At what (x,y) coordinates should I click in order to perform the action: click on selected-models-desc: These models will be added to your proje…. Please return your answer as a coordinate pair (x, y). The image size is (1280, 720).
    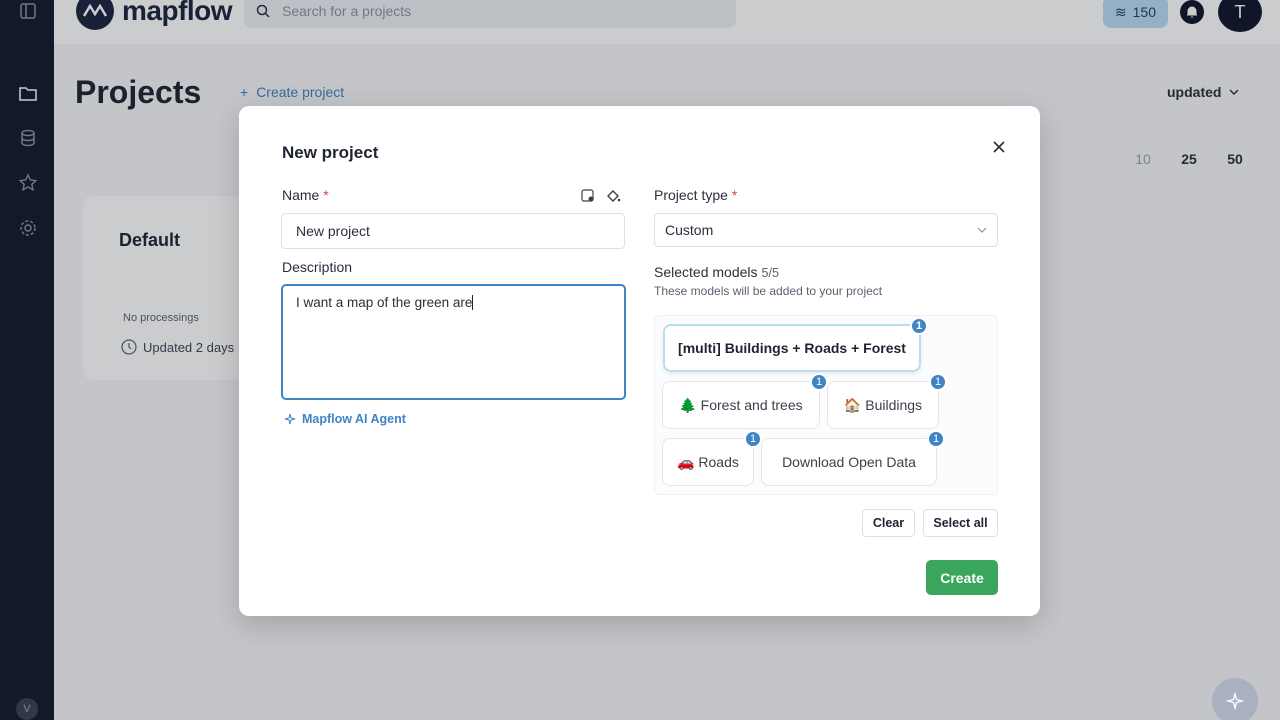
    Looking at the image, I should click on (768, 291).